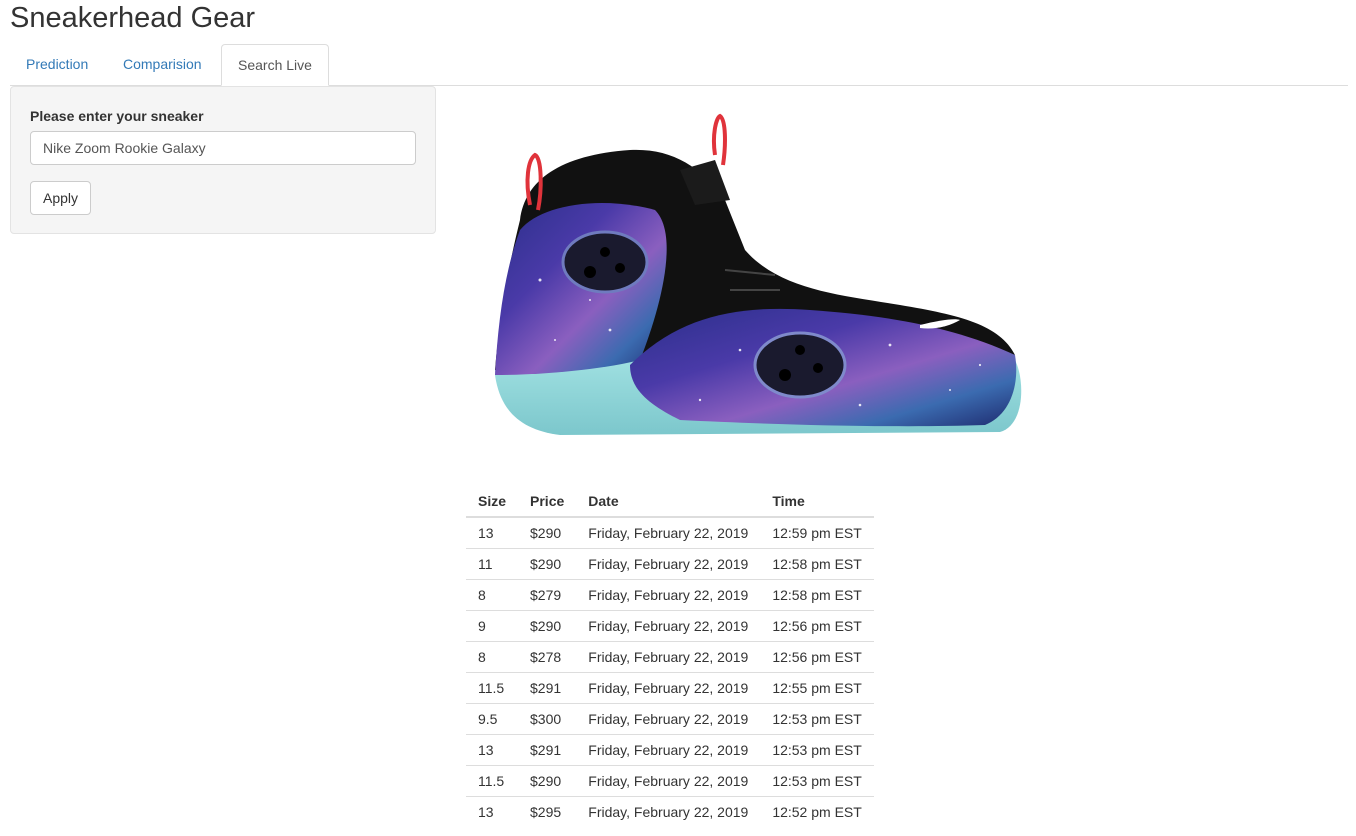 The width and height of the screenshot is (1356, 836). What do you see at coordinates (57, 64) in the screenshot?
I see `tab-prediction: Prediction` at bounding box center [57, 64].